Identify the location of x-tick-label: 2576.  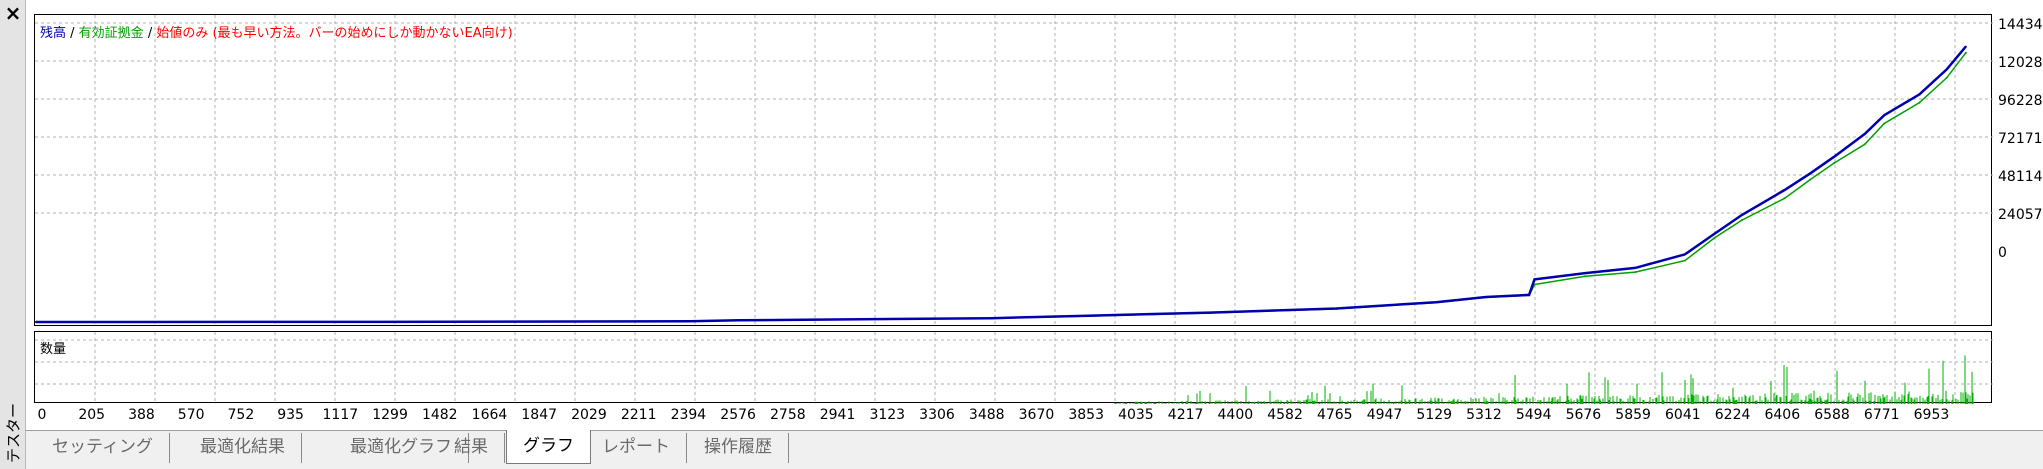
(738, 415).